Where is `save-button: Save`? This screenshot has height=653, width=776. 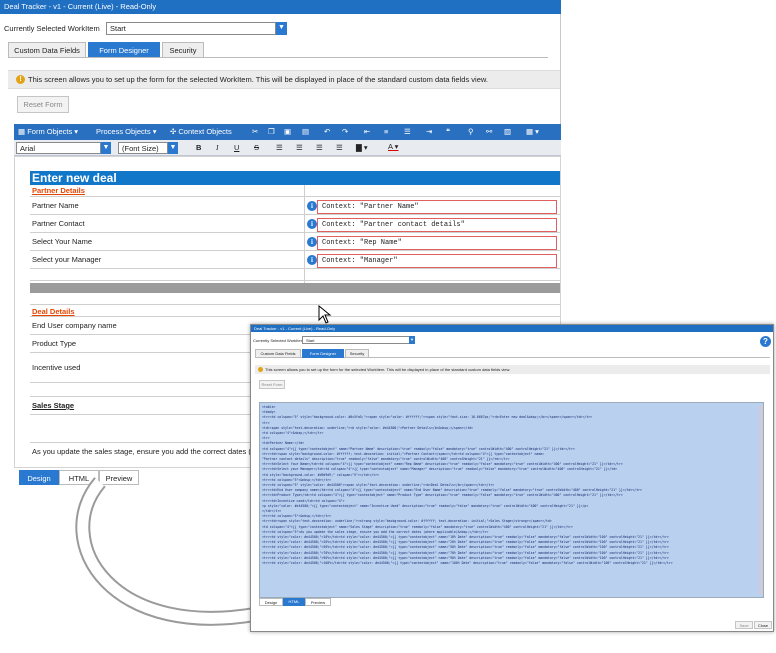 save-button: Save is located at coordinates (744, 625).